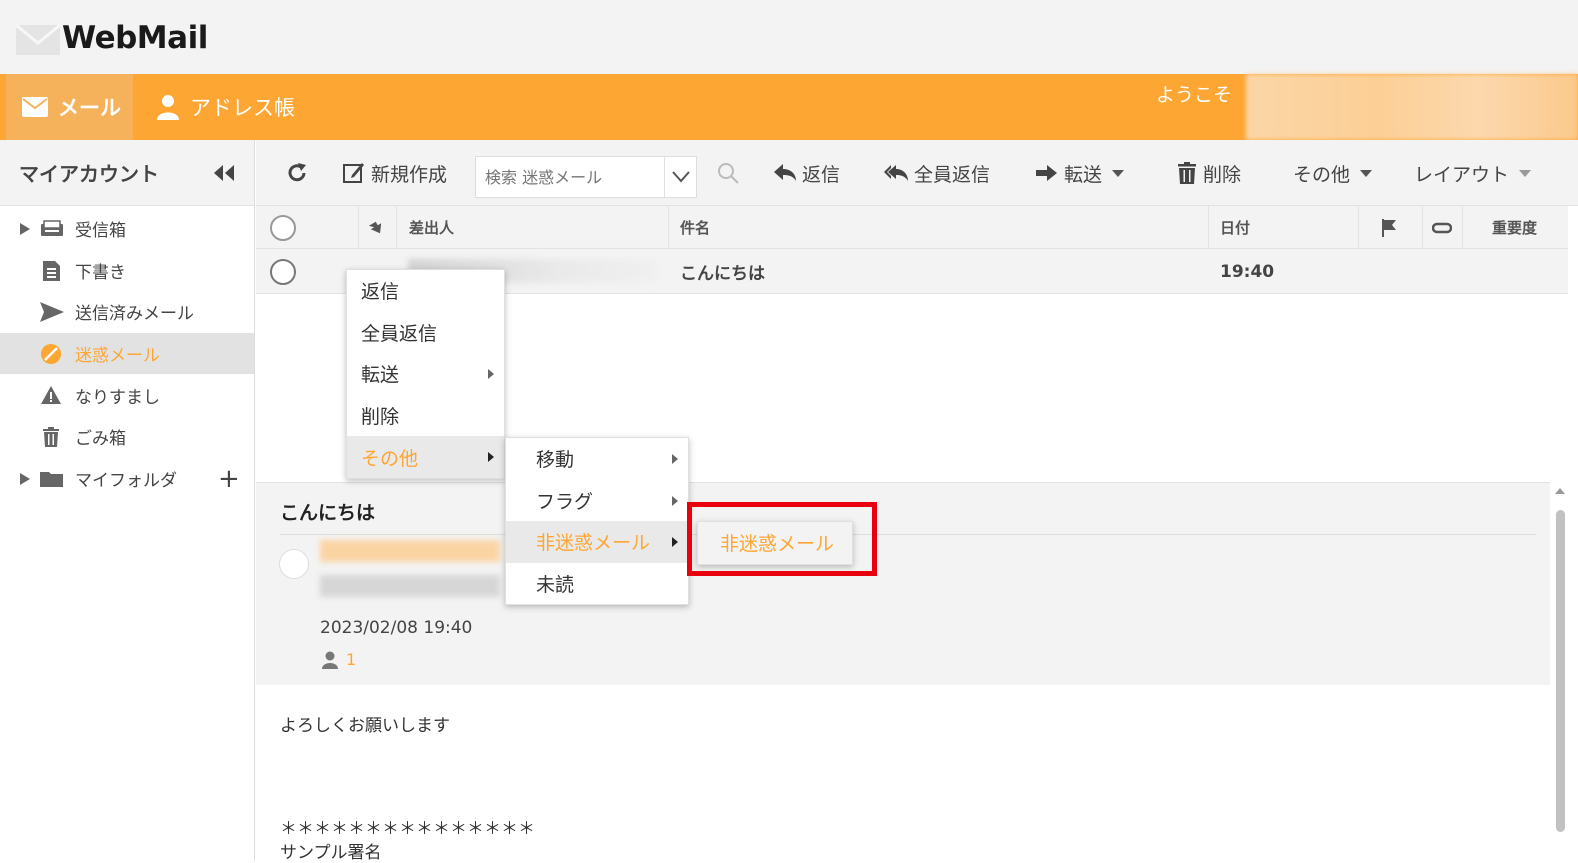 The height and width of the screenshot is (863, 1578). I want to click on reply-all-button: 全員返信, so click(937, 173).